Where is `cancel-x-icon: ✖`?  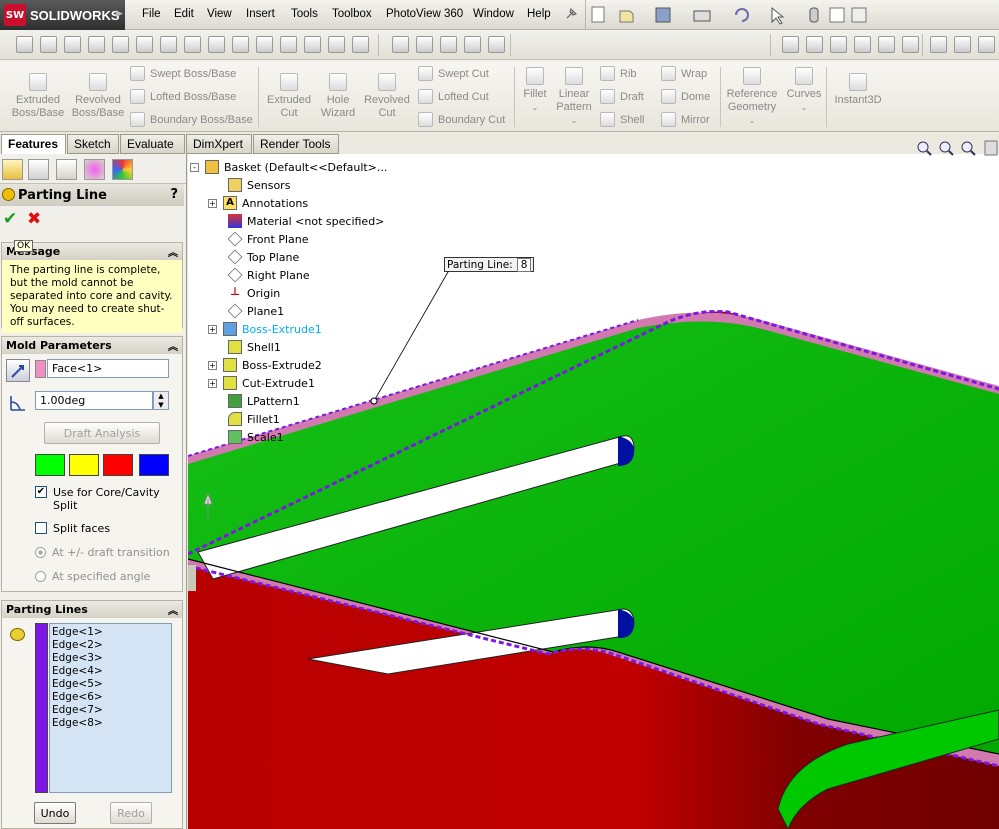 cancel-x-icon: ✖ is located at coordinates (34, 219).